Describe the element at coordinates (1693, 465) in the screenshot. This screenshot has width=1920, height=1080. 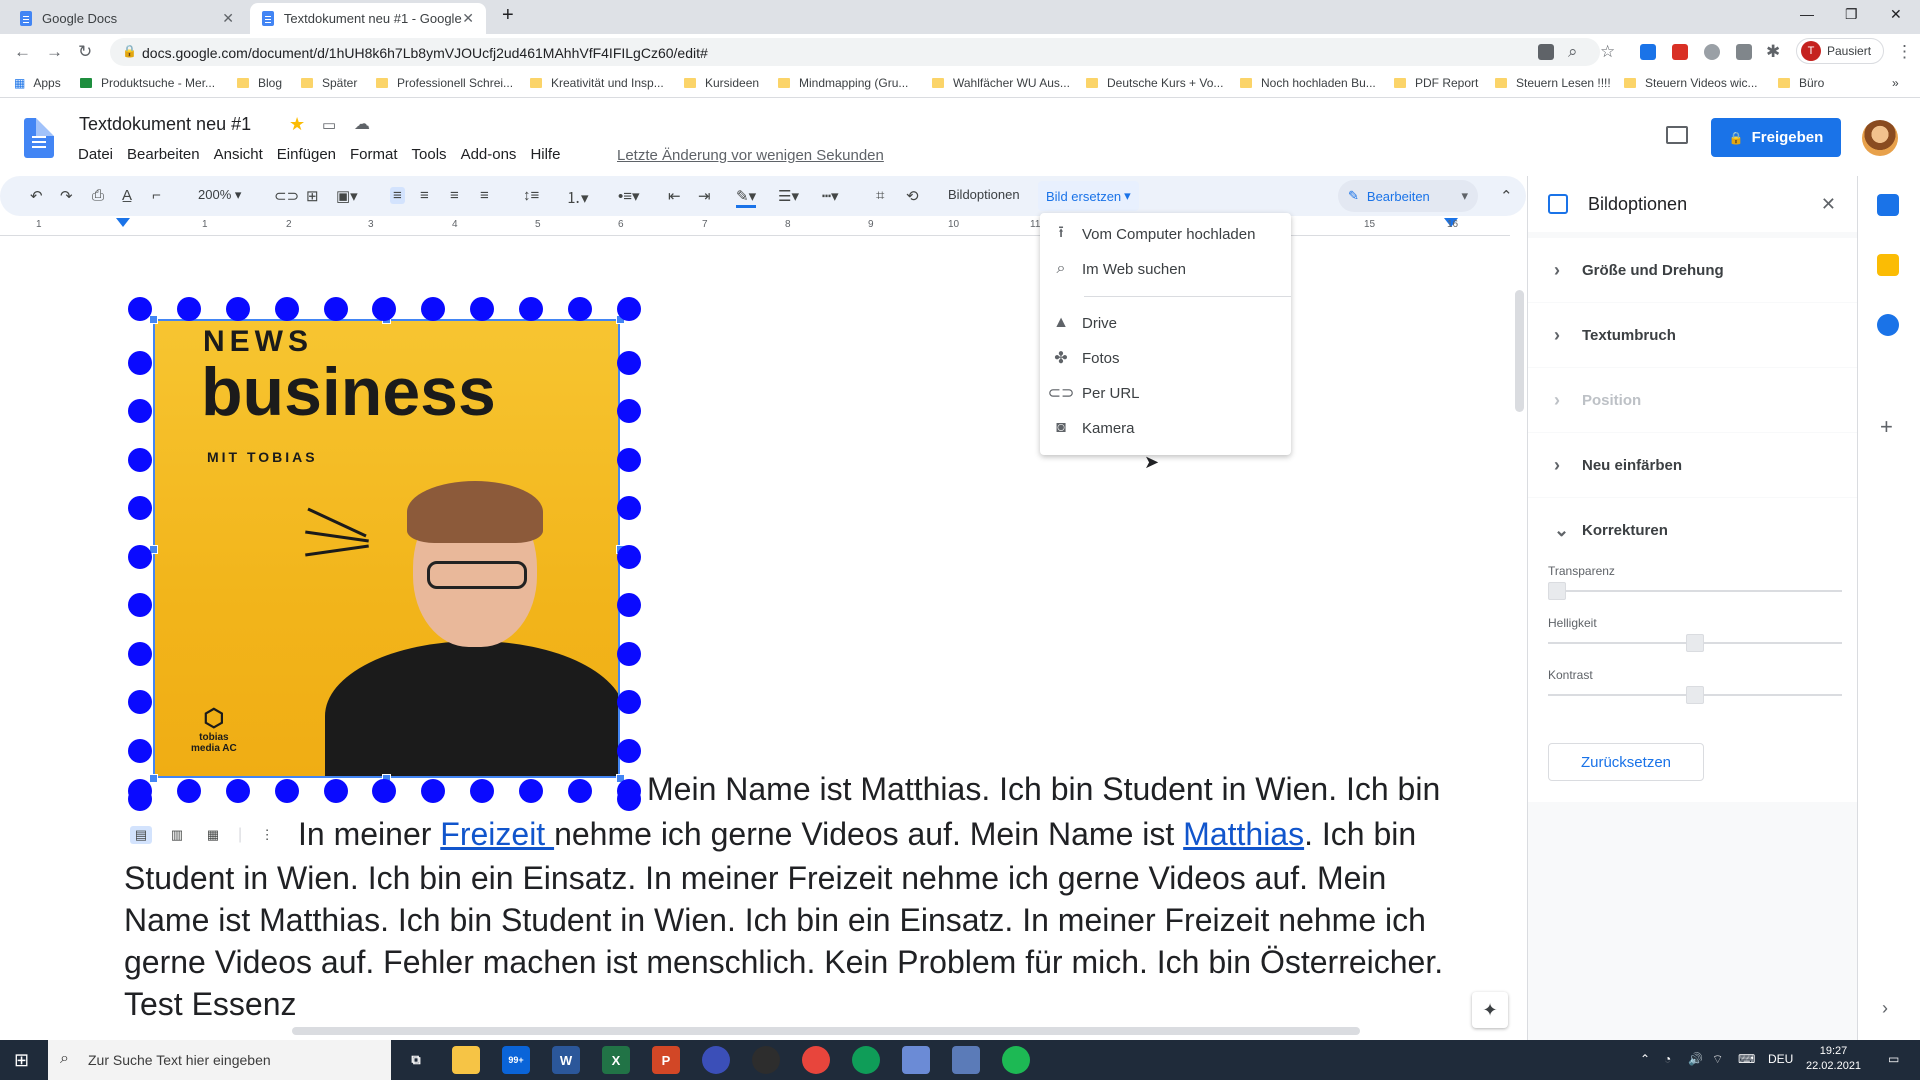
I see `section-recolor: › Neu einfärben` at that location.